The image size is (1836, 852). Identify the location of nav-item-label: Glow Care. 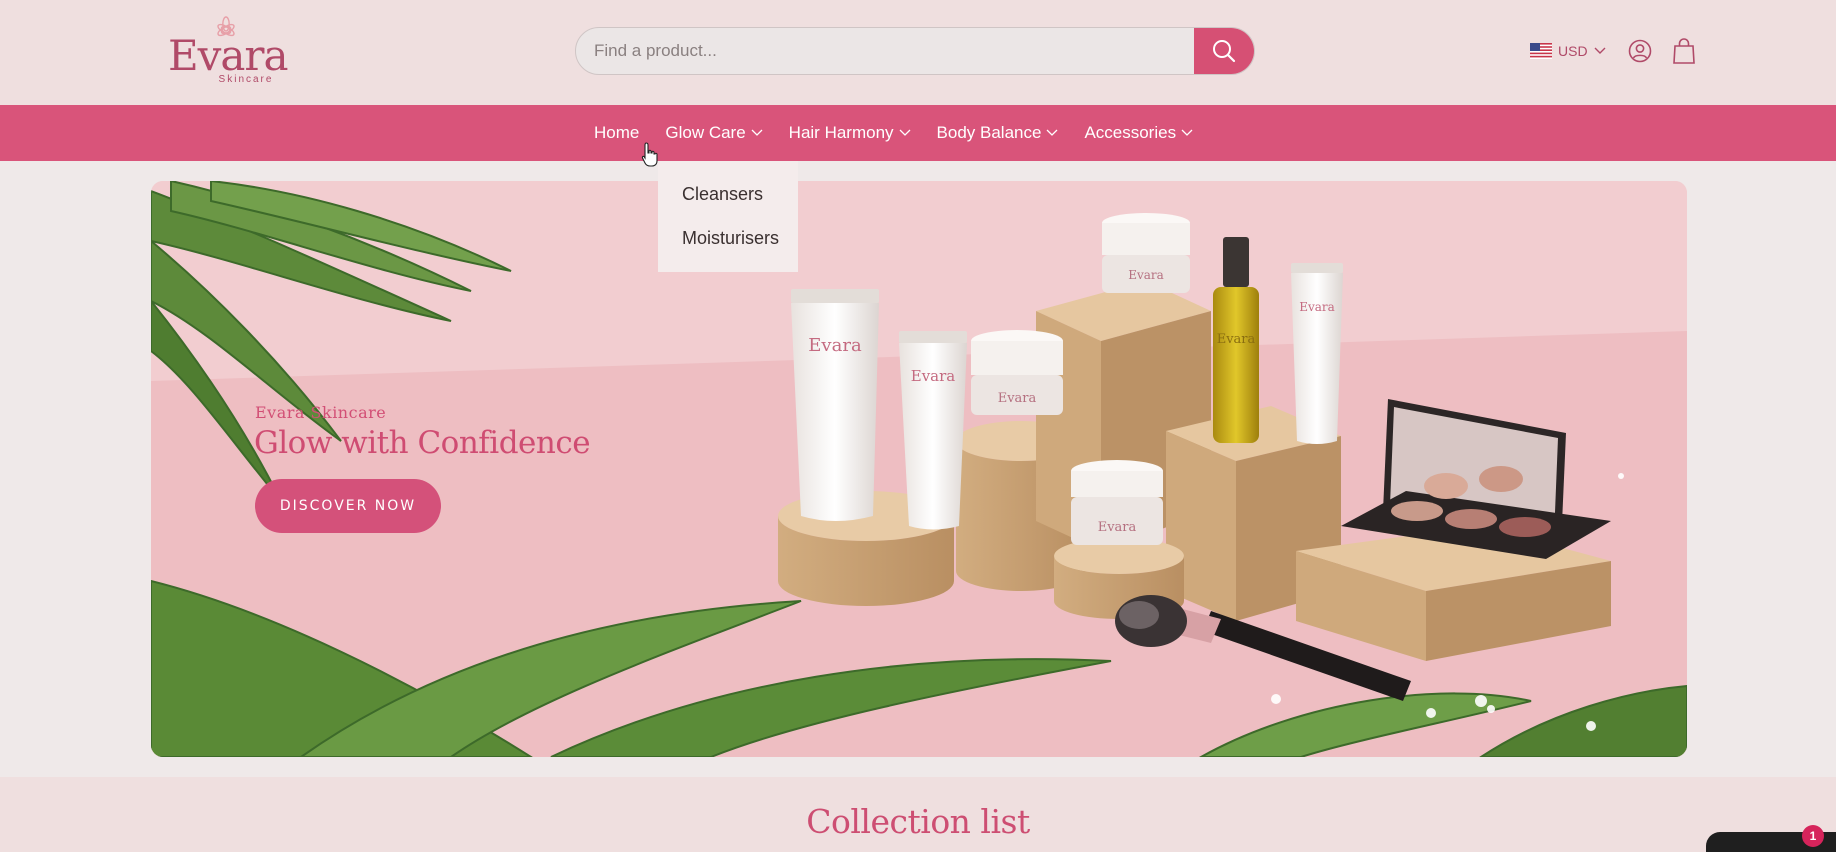
(705, 132).